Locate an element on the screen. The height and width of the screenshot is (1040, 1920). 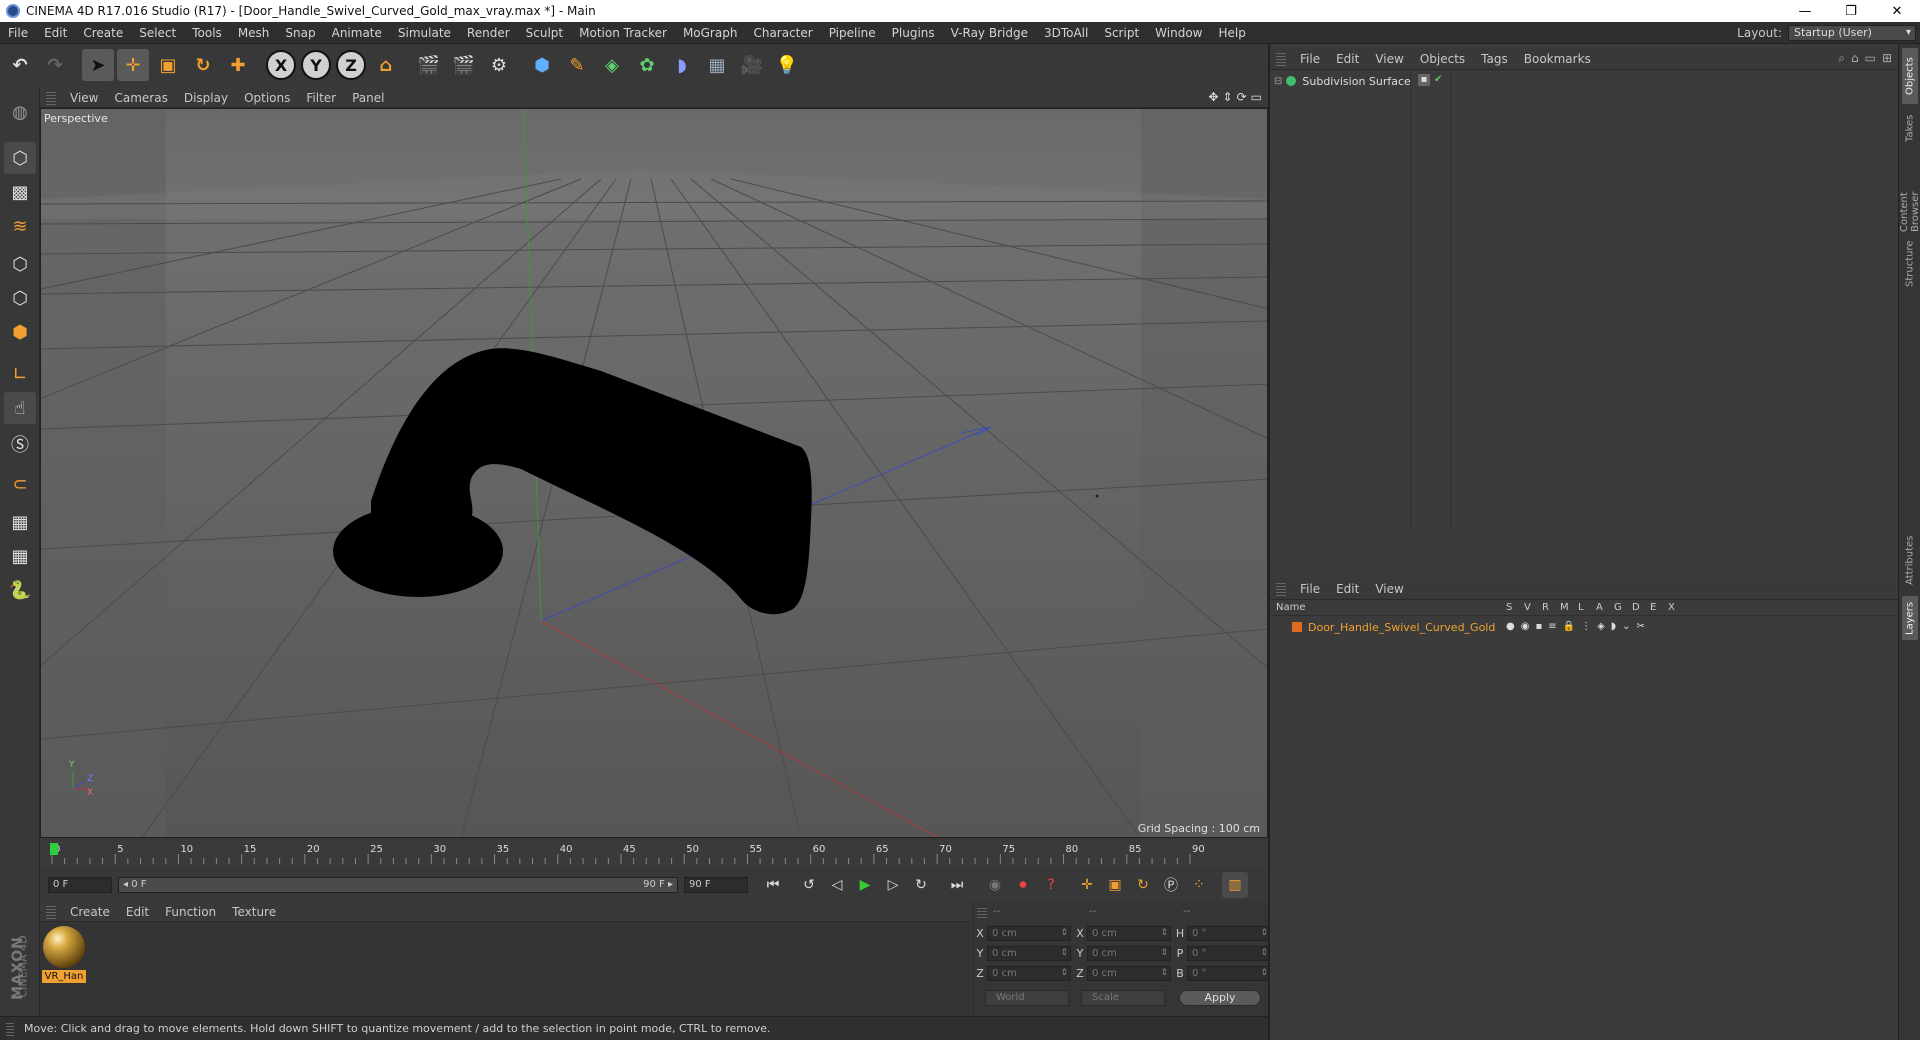
expression-icon: ⌄ is located at coordinates (1626, 626).